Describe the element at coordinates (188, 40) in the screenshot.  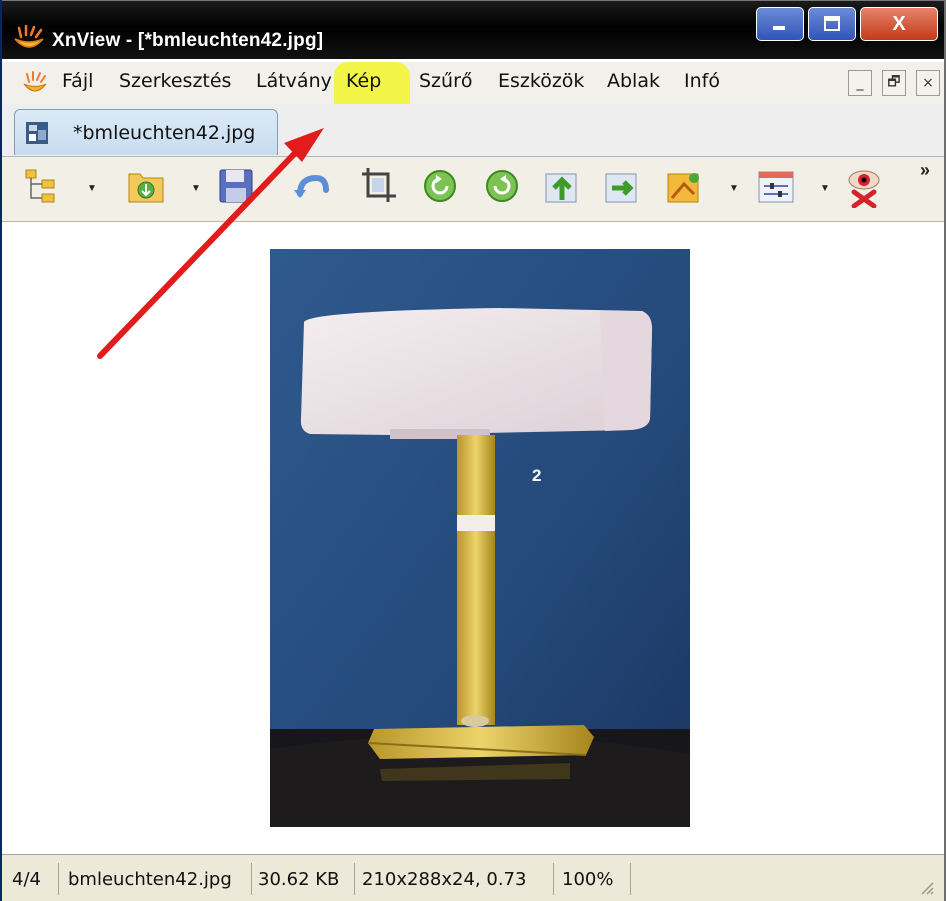
I see `window-title: XnView - [*bmleuchten42.jpg]` at that location.